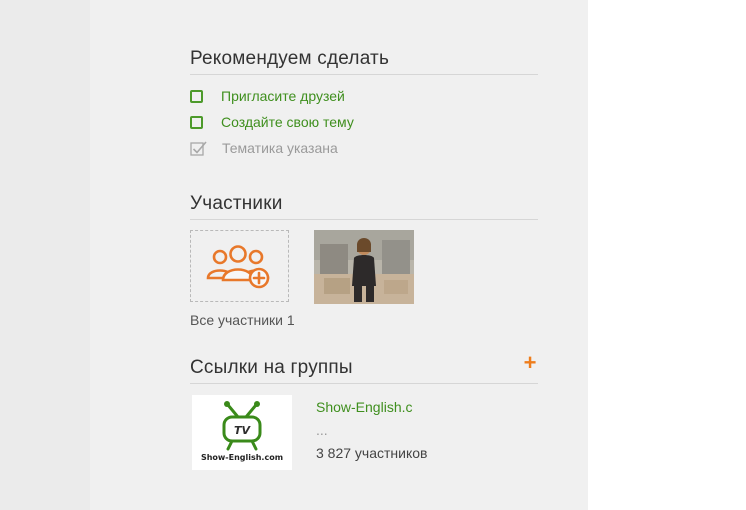 The image size is (746, 510). What do you see at coordinates (287, 122) in the screenshot?
I see `todo-create-topic-label: Создайте свою тему` at bounding box center [287, 122].